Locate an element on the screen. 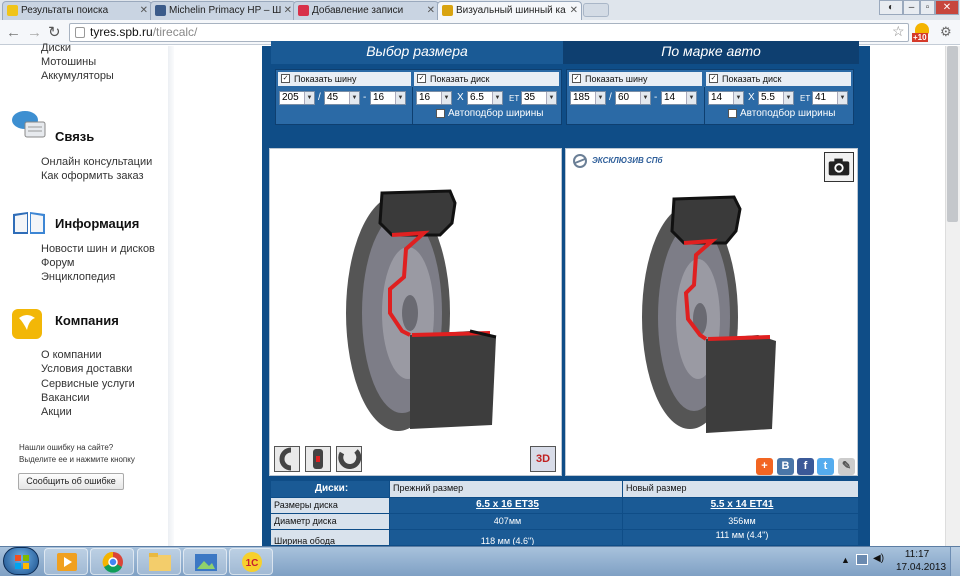  sidebar-link-online-consult: Онлайн консультации is located at coordinates (96, 162).